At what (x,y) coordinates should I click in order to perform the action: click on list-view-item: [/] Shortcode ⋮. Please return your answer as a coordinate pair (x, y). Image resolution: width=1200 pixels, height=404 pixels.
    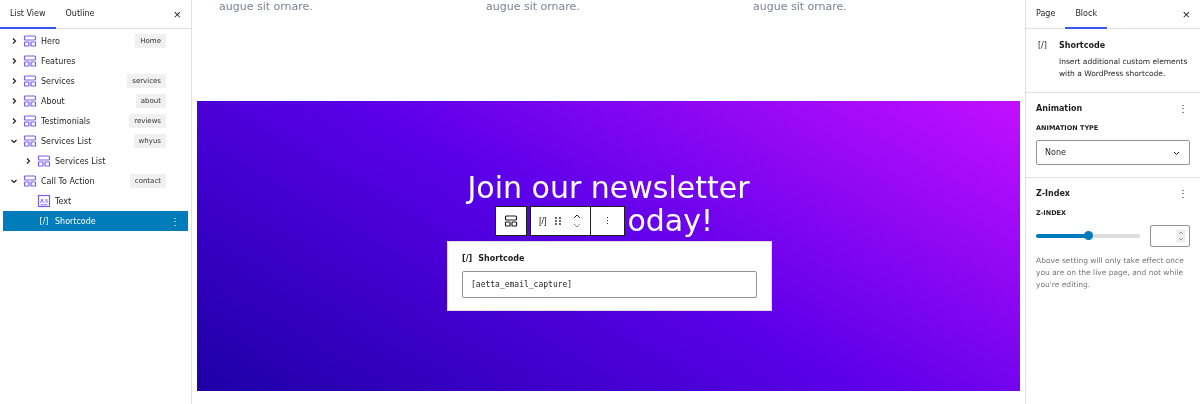
    Looking at the image, I should click on (95, 221).